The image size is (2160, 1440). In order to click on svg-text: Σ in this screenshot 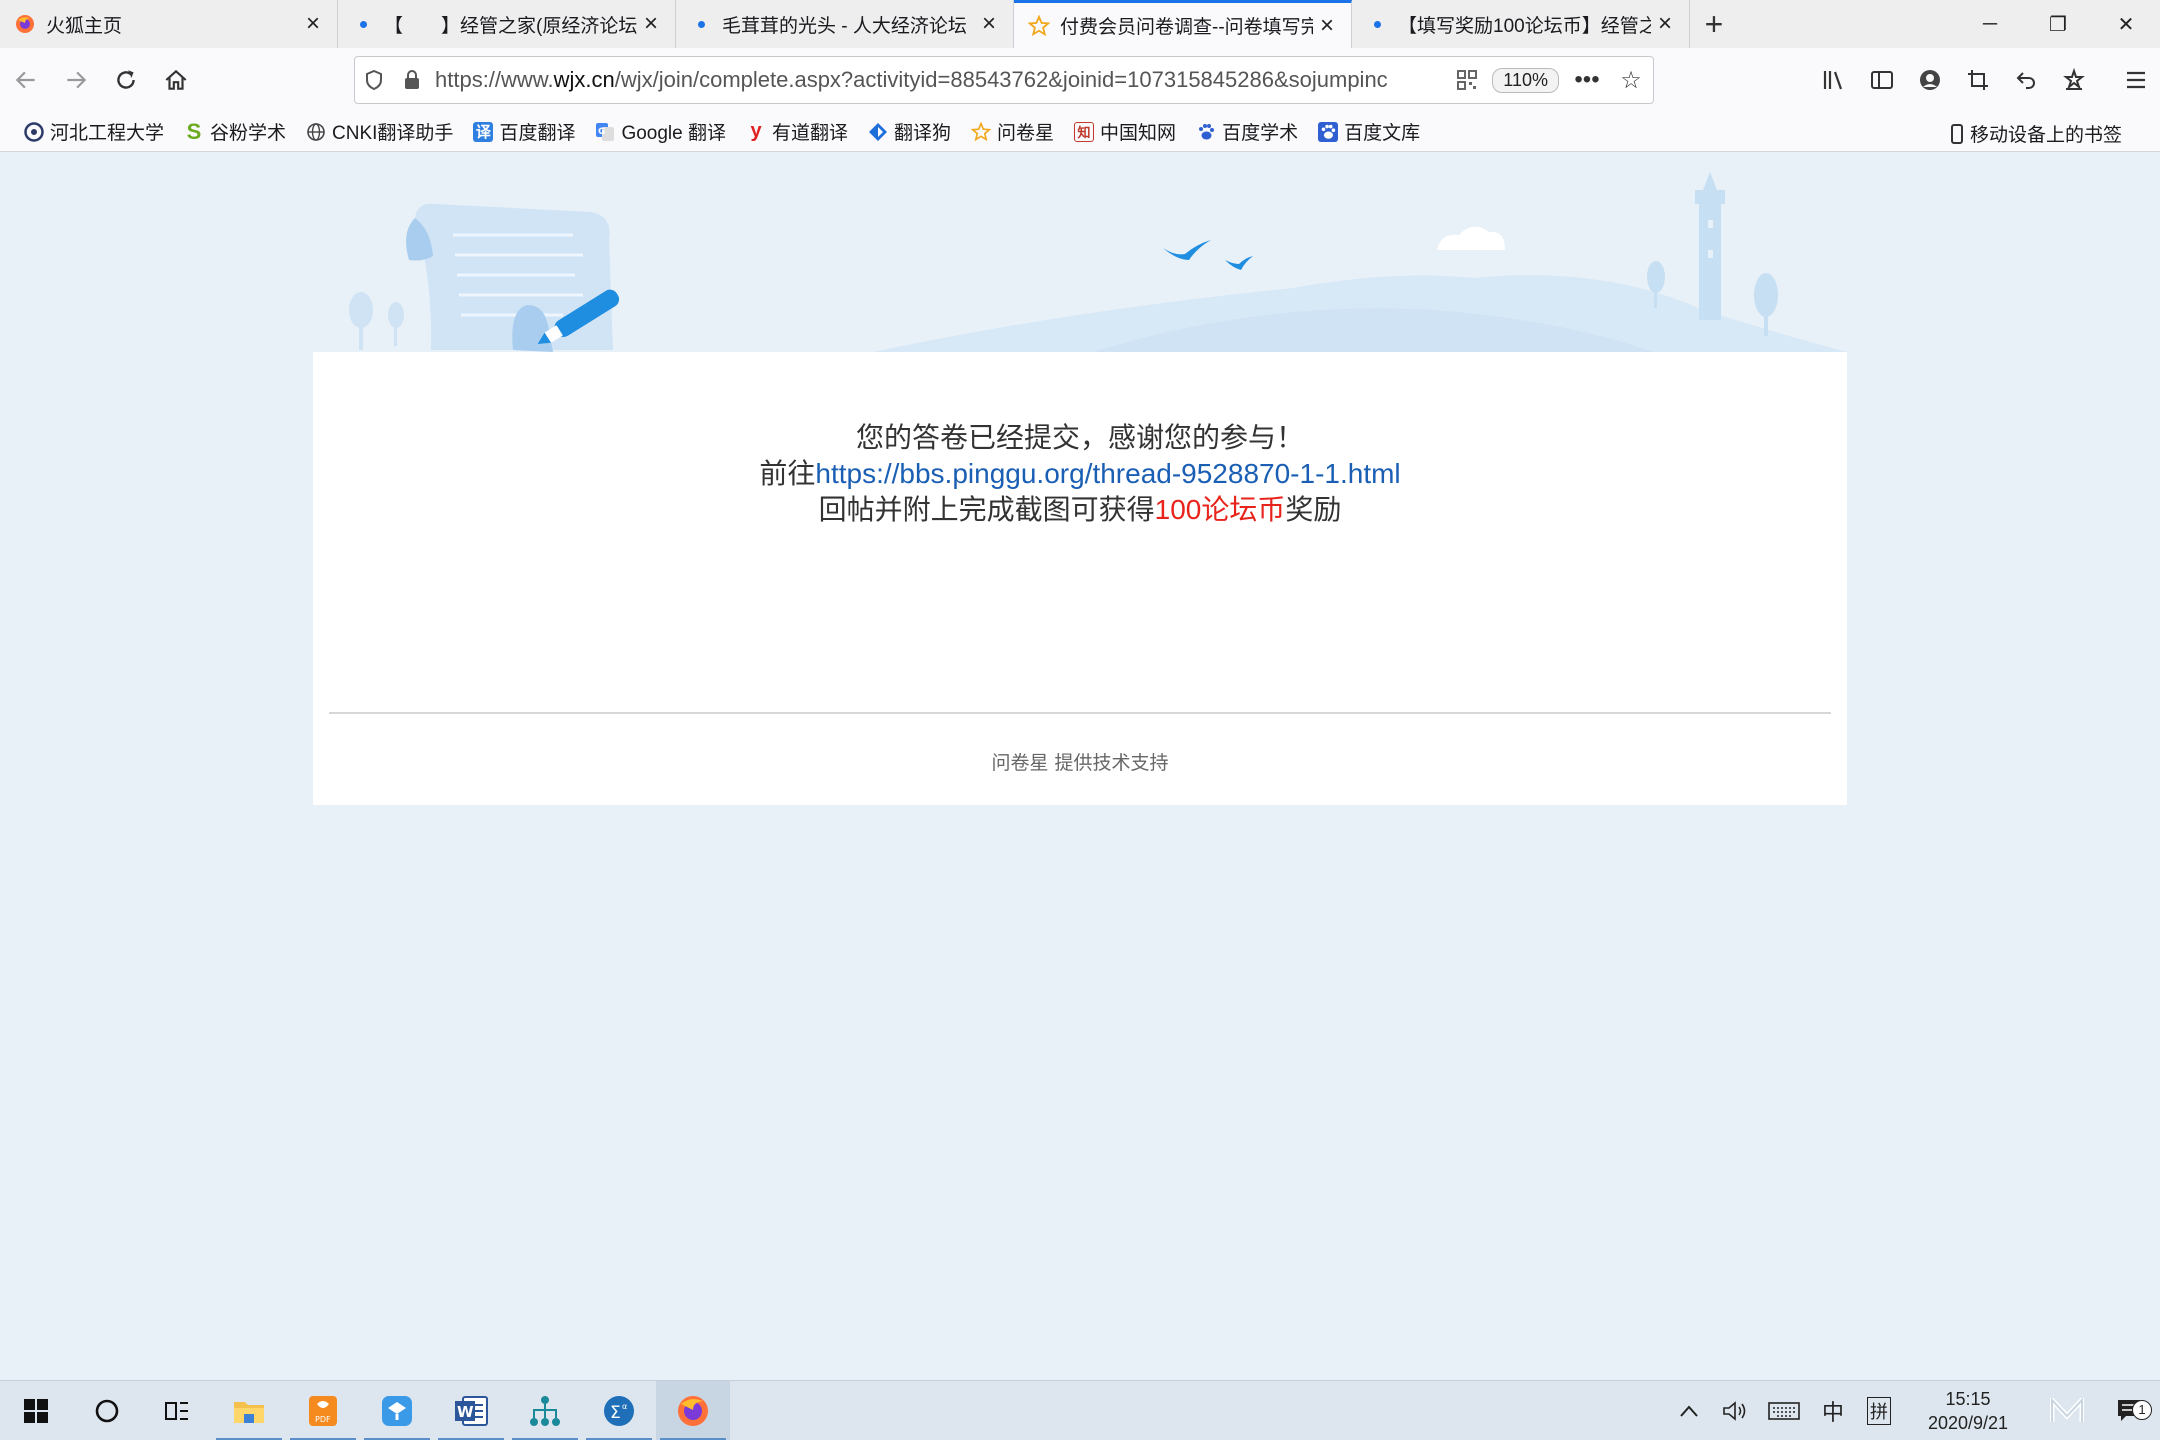, I will do `click(615, 1413)`.